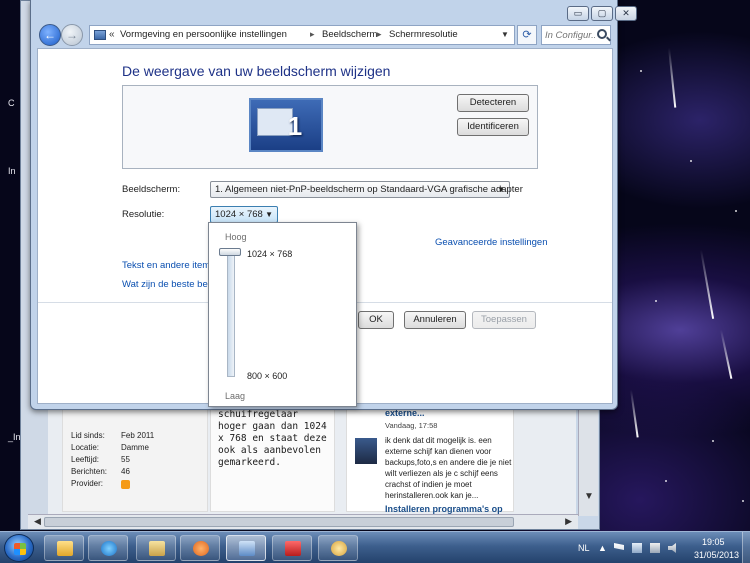 The width and height of the screenshot is (750, 563). I want to click on search-box, so click(576, 35).